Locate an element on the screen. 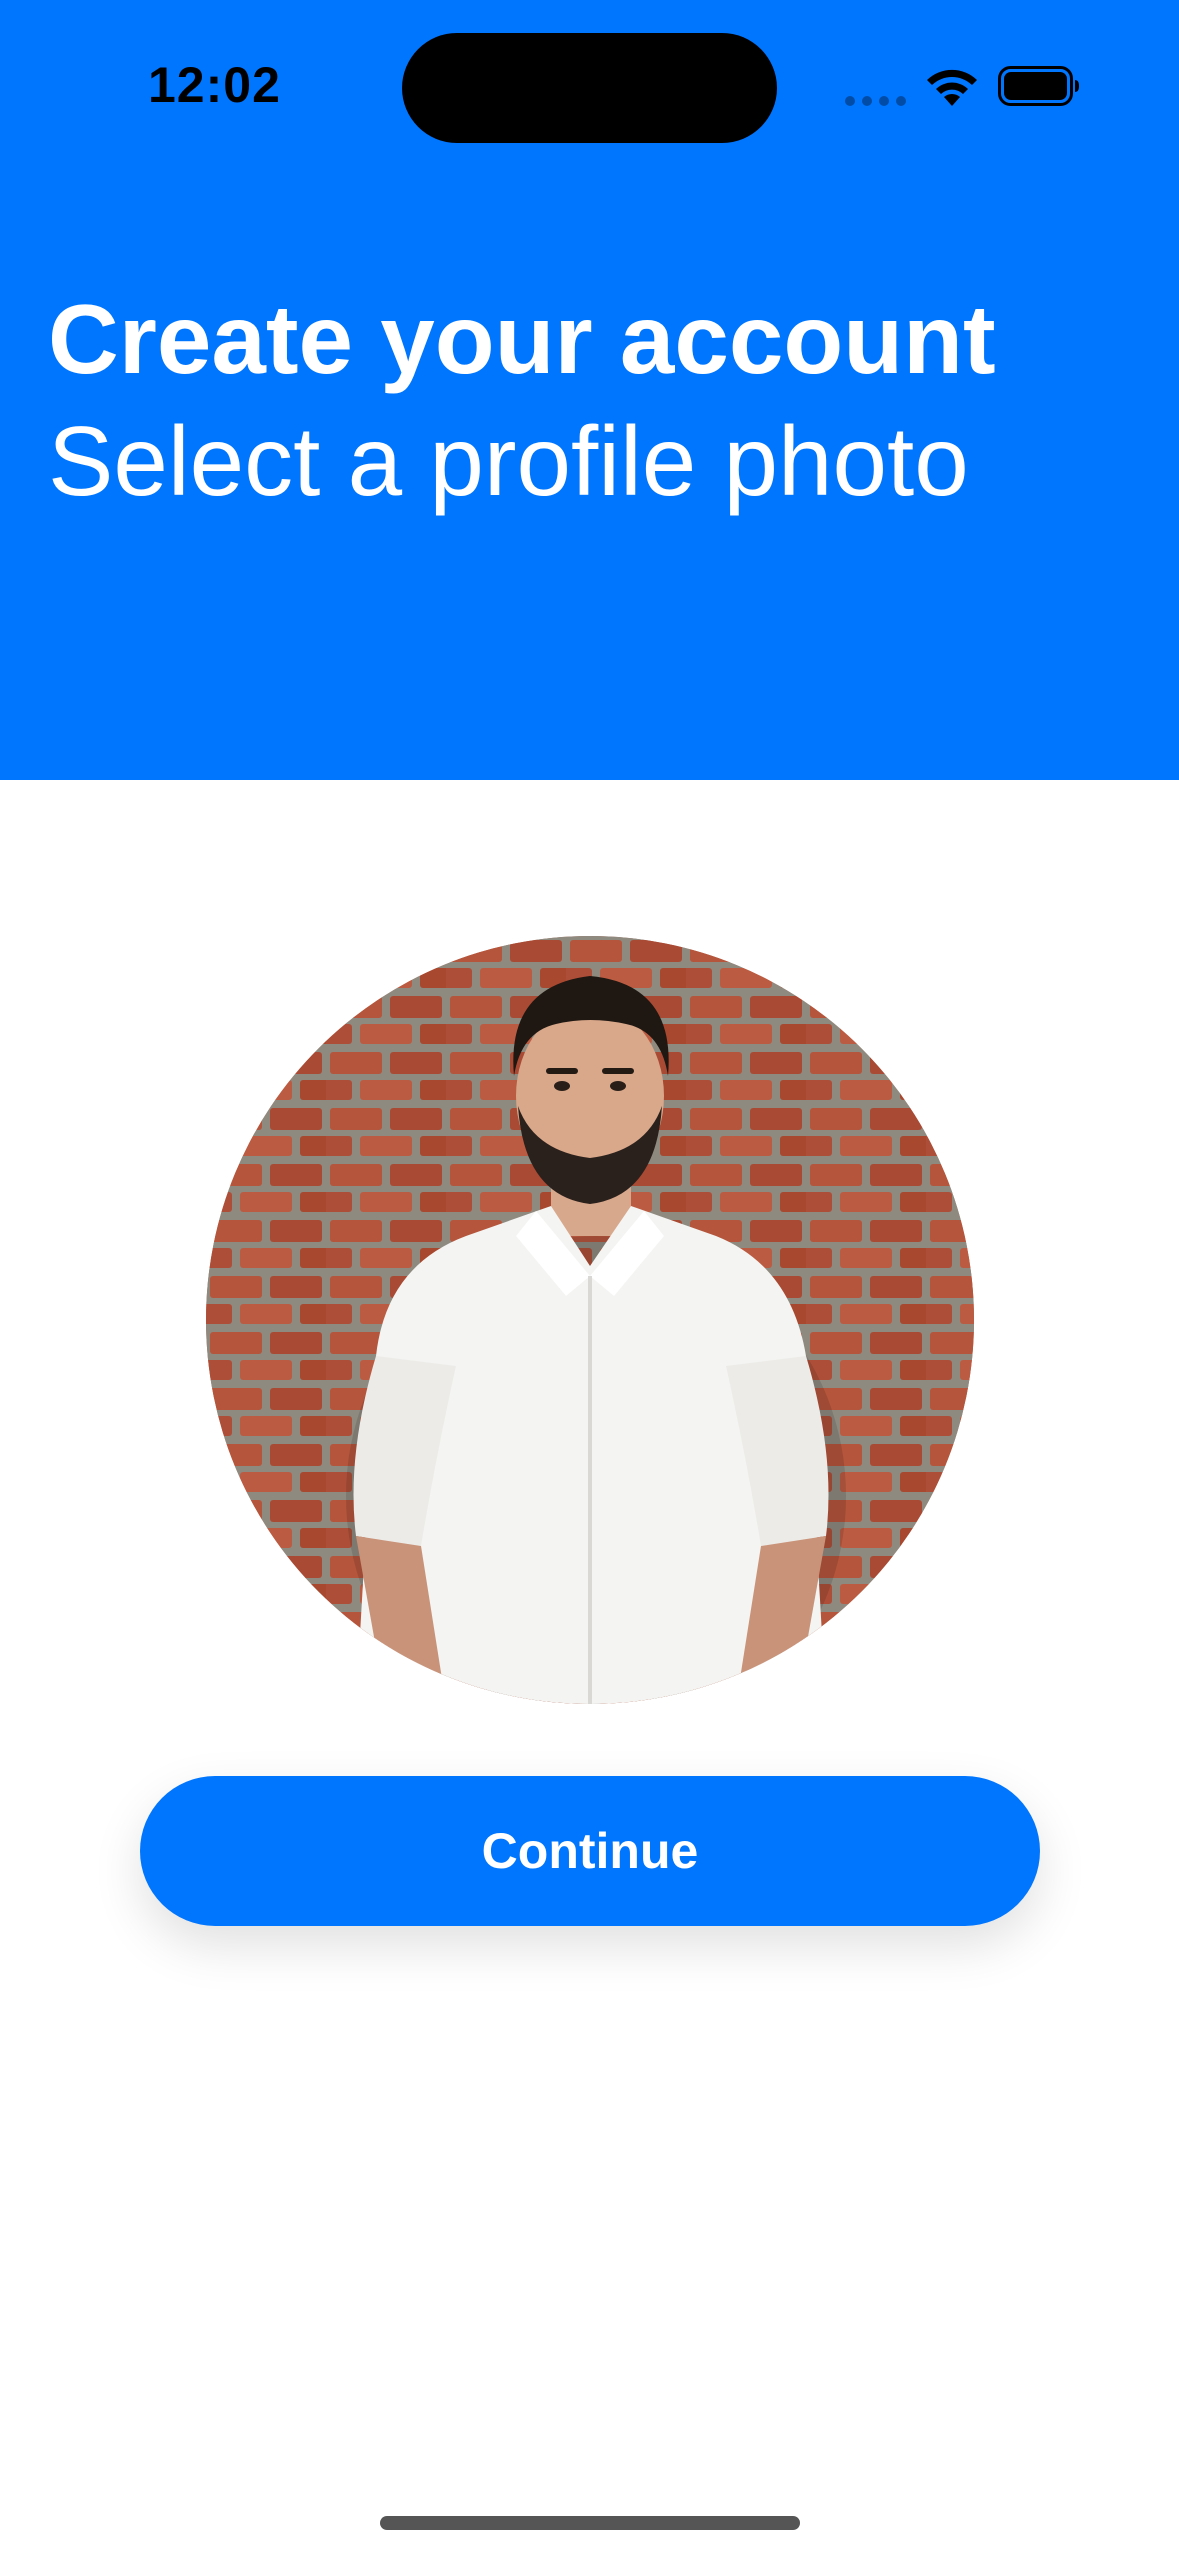 This screenshot has width=1179, height=2556. status-time: 12:02 is located at coordinates (214, 85).